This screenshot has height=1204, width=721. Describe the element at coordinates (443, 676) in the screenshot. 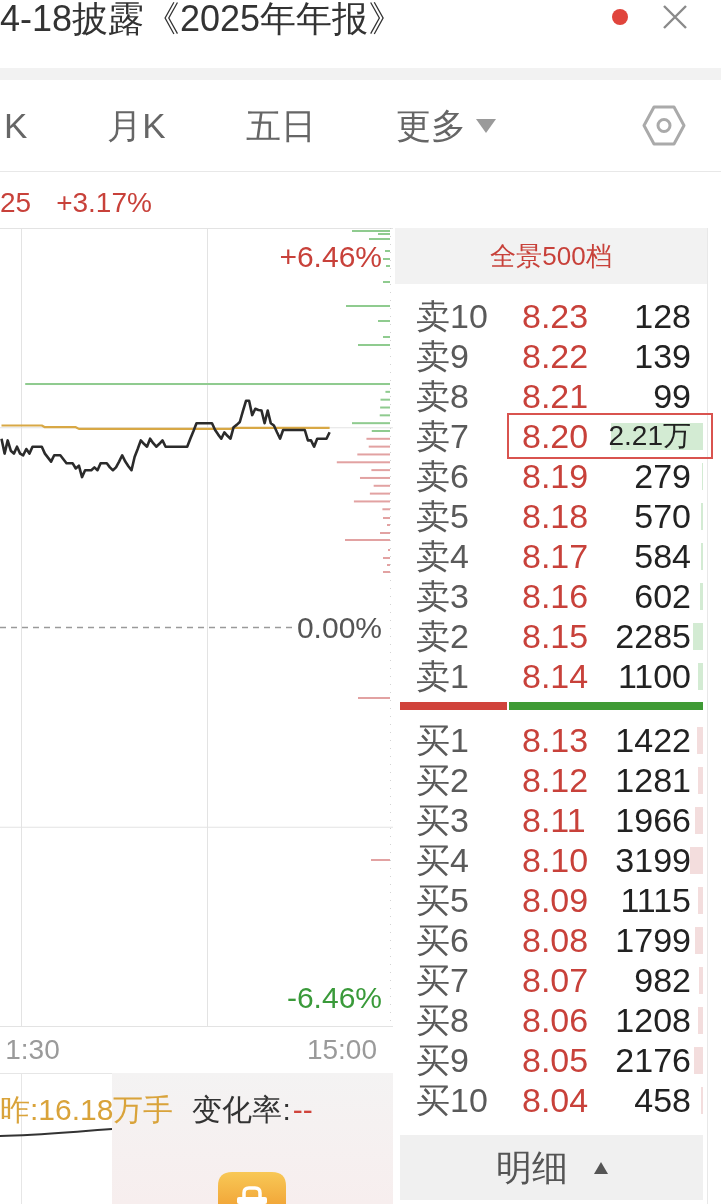

I see `ask-level-label: 卖1` at that location.